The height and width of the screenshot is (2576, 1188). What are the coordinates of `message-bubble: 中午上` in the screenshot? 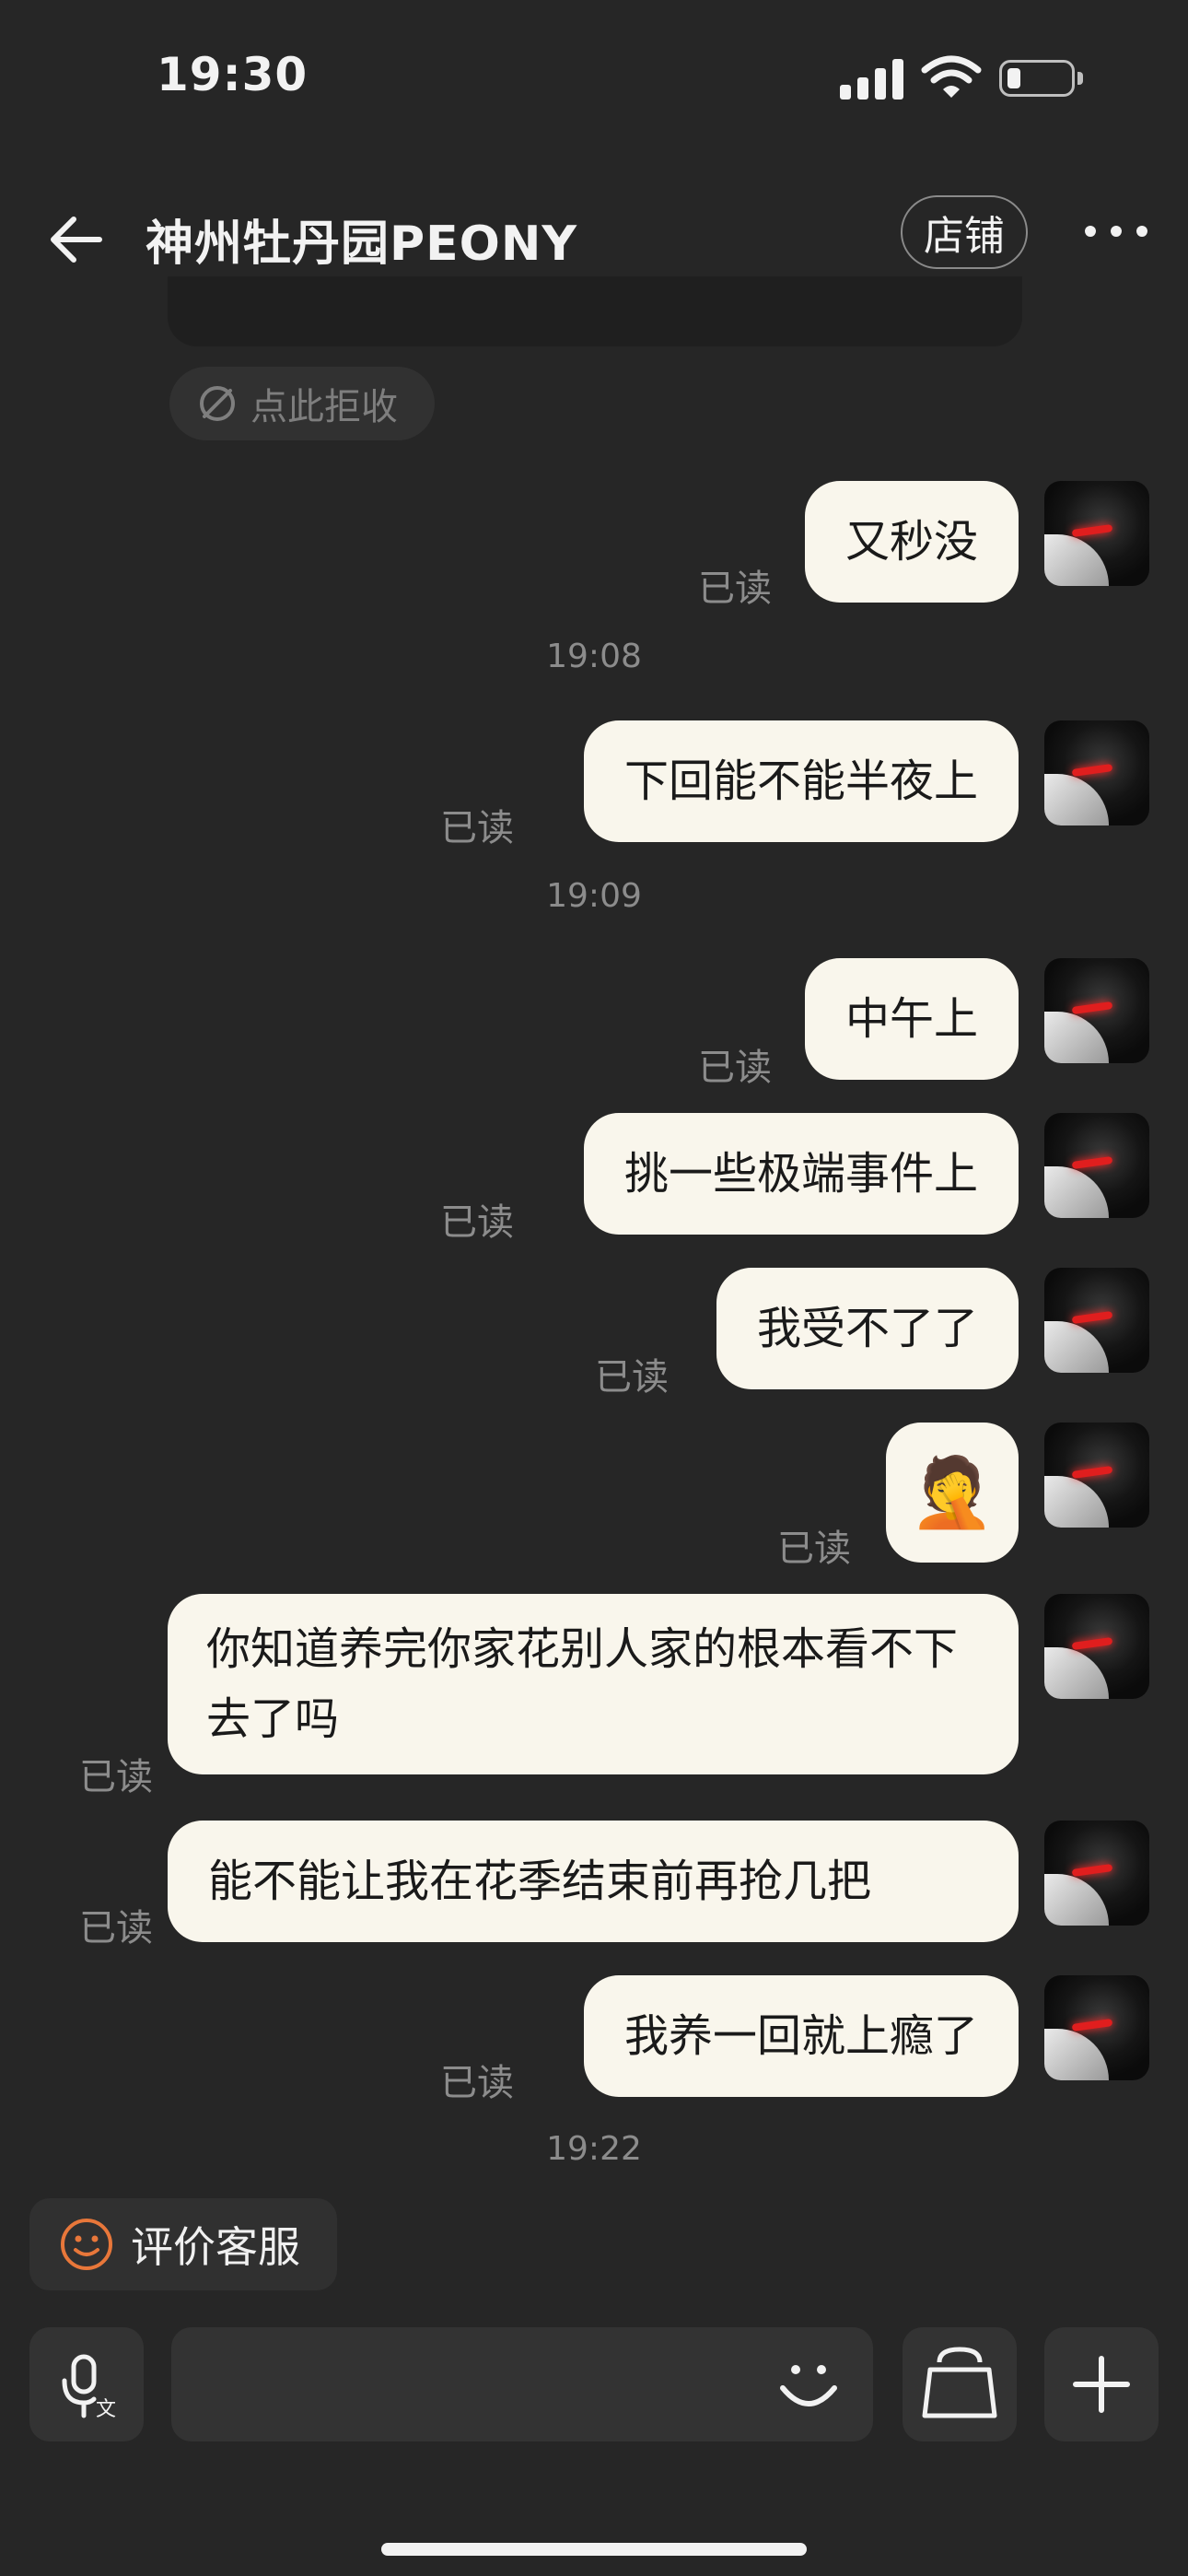 It's located at (911, 1019).